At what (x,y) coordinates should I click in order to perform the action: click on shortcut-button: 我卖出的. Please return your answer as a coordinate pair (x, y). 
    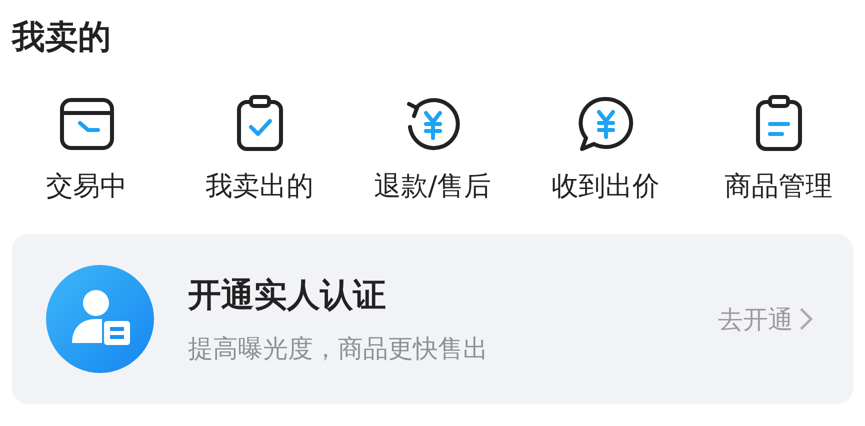
    Looking at the image, I should click on (259, 149).